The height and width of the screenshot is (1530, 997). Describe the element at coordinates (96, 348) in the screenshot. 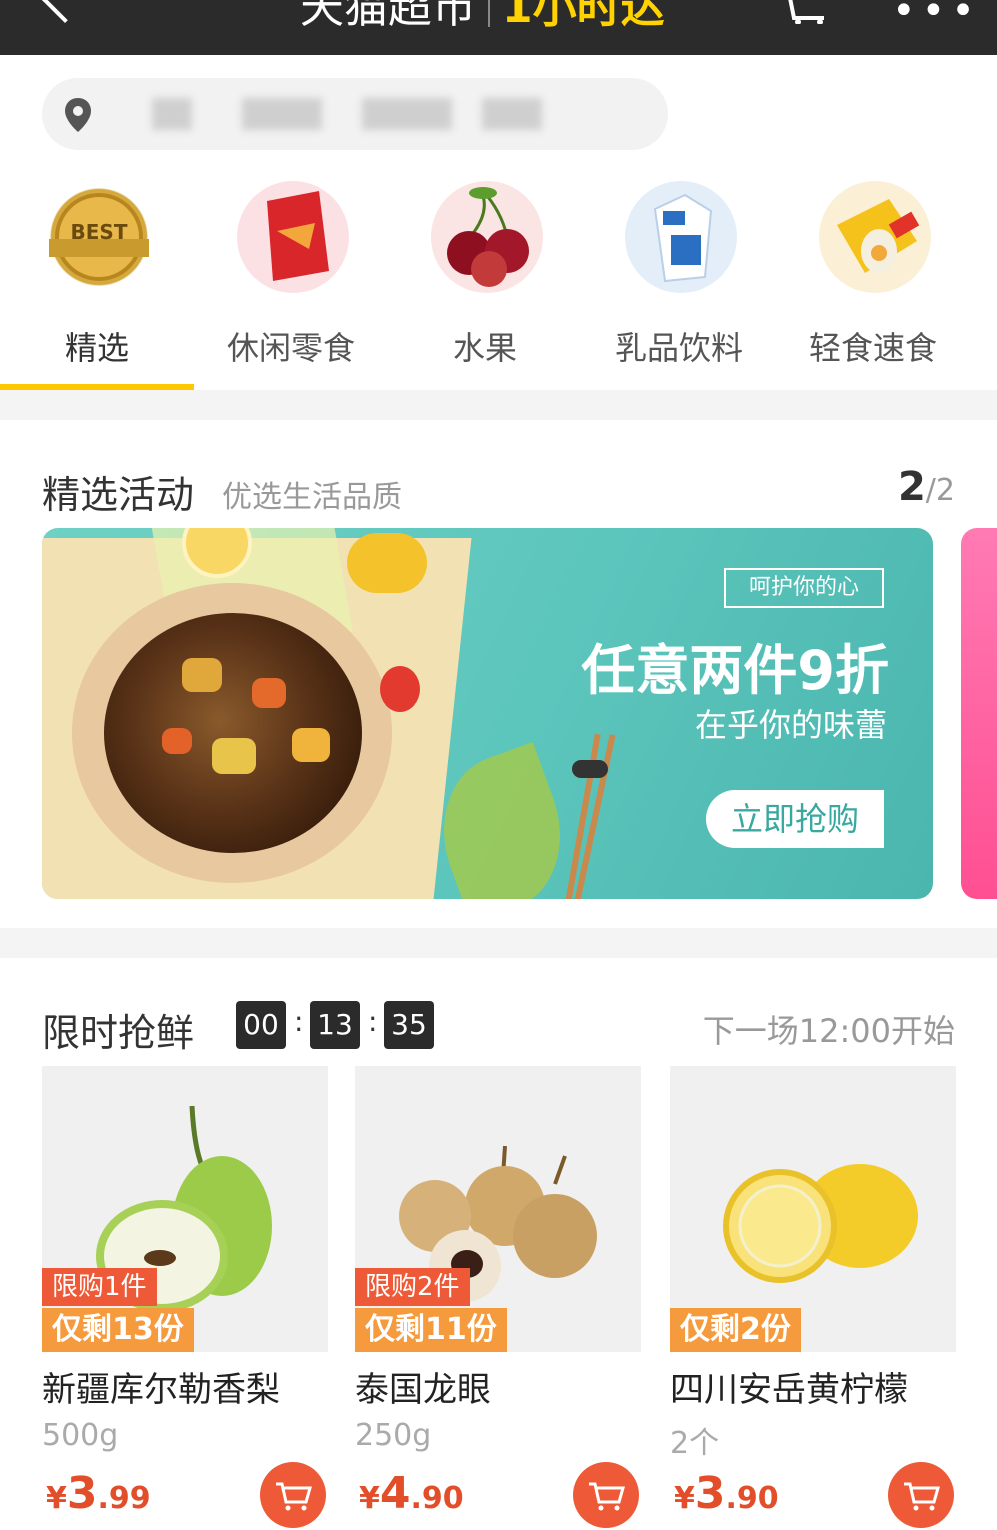

I see `tab-label: 精选` at that location.